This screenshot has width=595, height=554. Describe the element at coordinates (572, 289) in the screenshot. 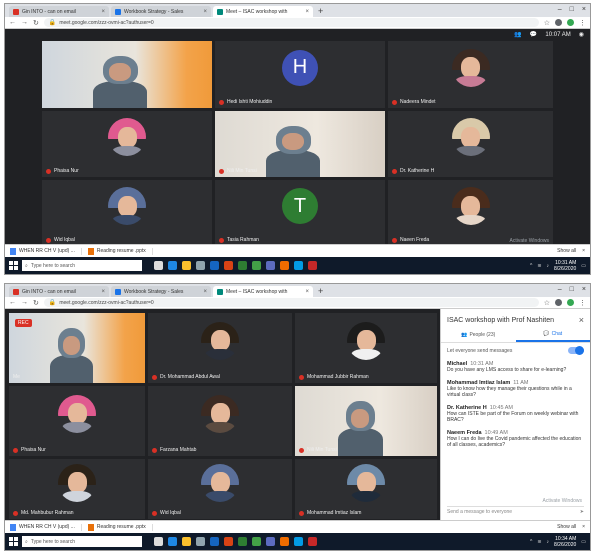

I see `maximize-icon: □` at that location.